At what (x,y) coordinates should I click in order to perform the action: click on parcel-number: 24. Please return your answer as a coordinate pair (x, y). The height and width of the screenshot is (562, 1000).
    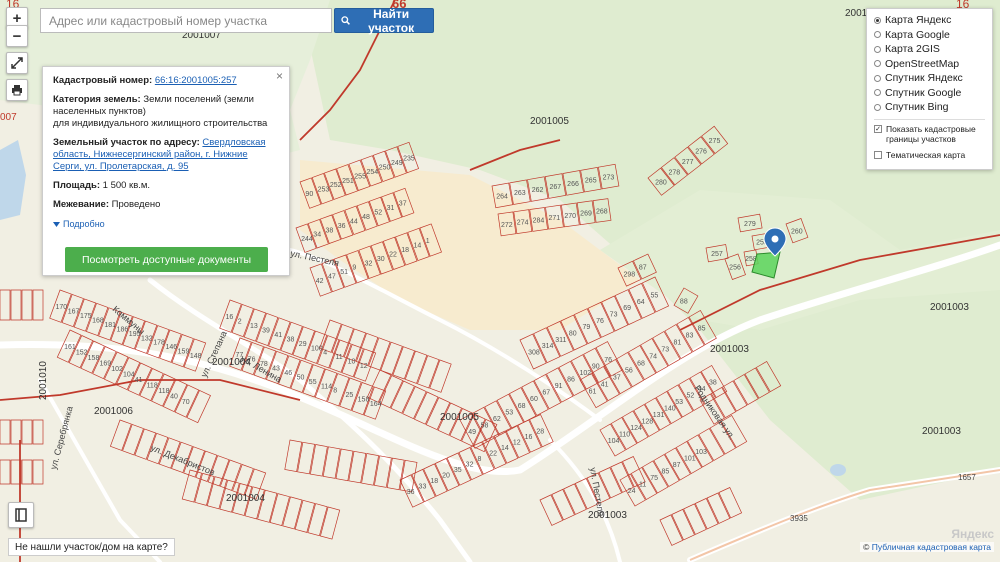
    Looking at the image, I should click on (632, 491).